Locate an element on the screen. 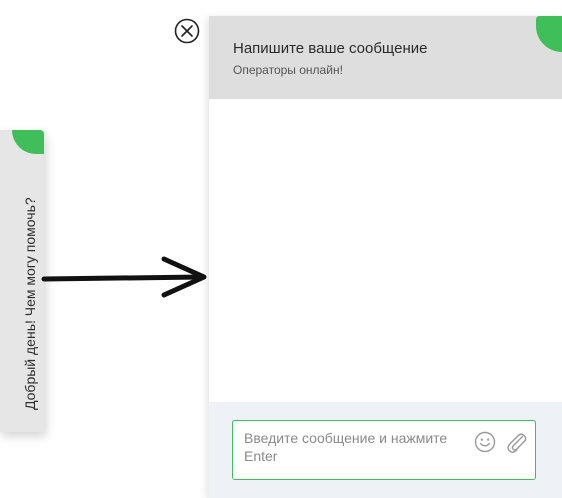 The width and height of the screenshot is (562, 498). chat-title: Напишите ваше сообщение is located at coordinates (330, 48).